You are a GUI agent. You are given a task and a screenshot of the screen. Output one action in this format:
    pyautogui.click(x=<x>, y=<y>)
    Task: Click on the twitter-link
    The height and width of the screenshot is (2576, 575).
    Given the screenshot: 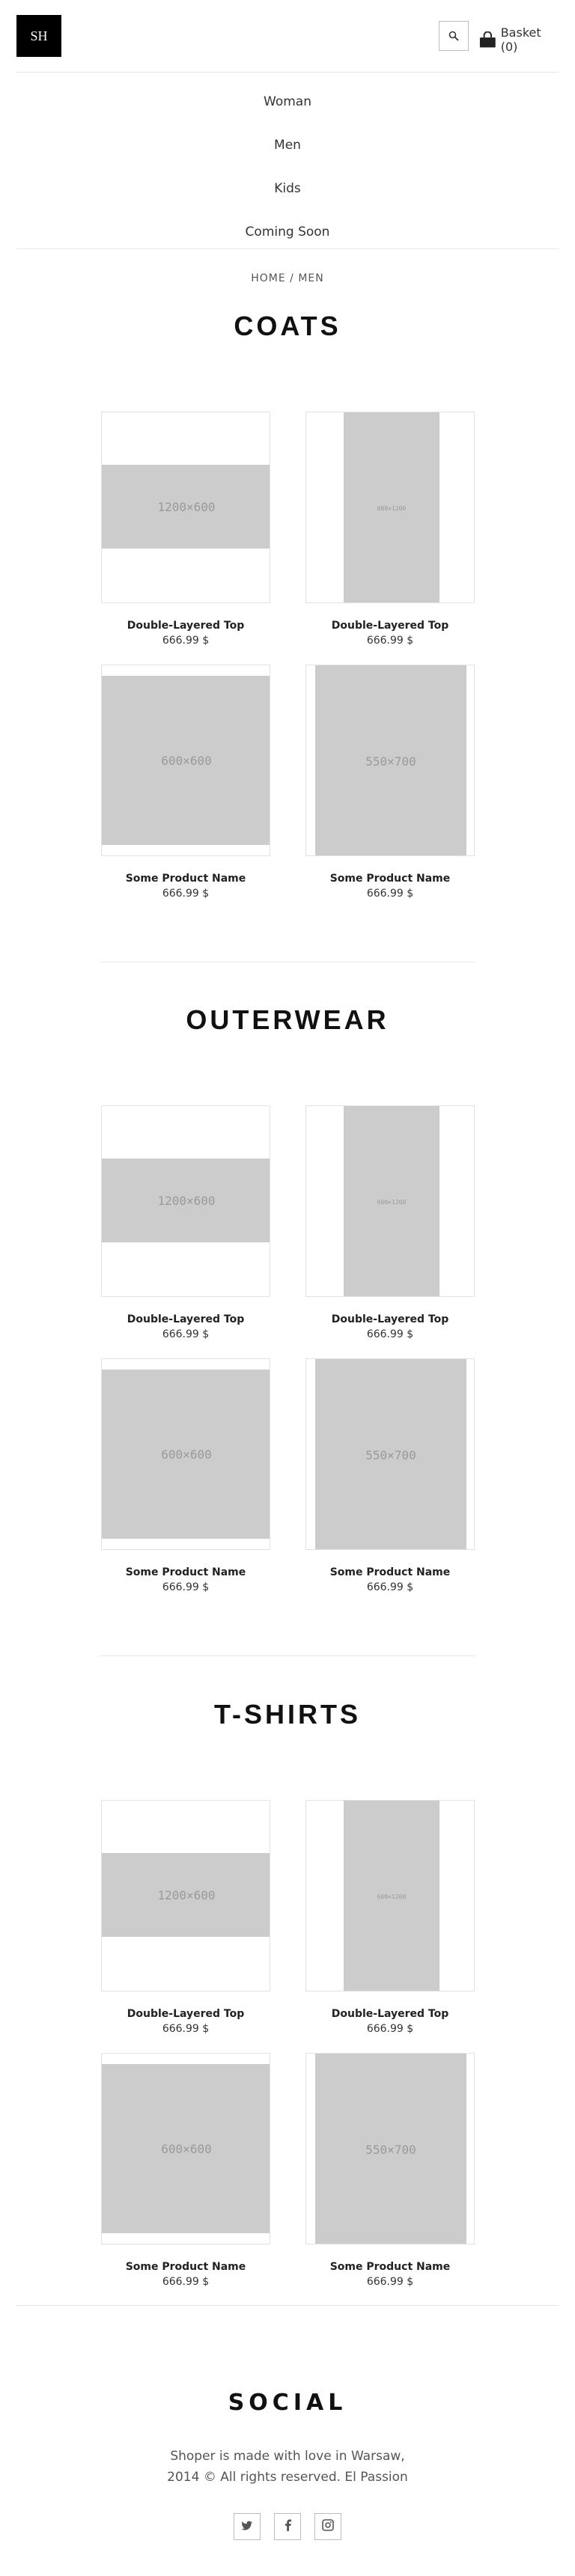 What is the action you would take?
    pyautogui.click(x=247, y=2526)
    